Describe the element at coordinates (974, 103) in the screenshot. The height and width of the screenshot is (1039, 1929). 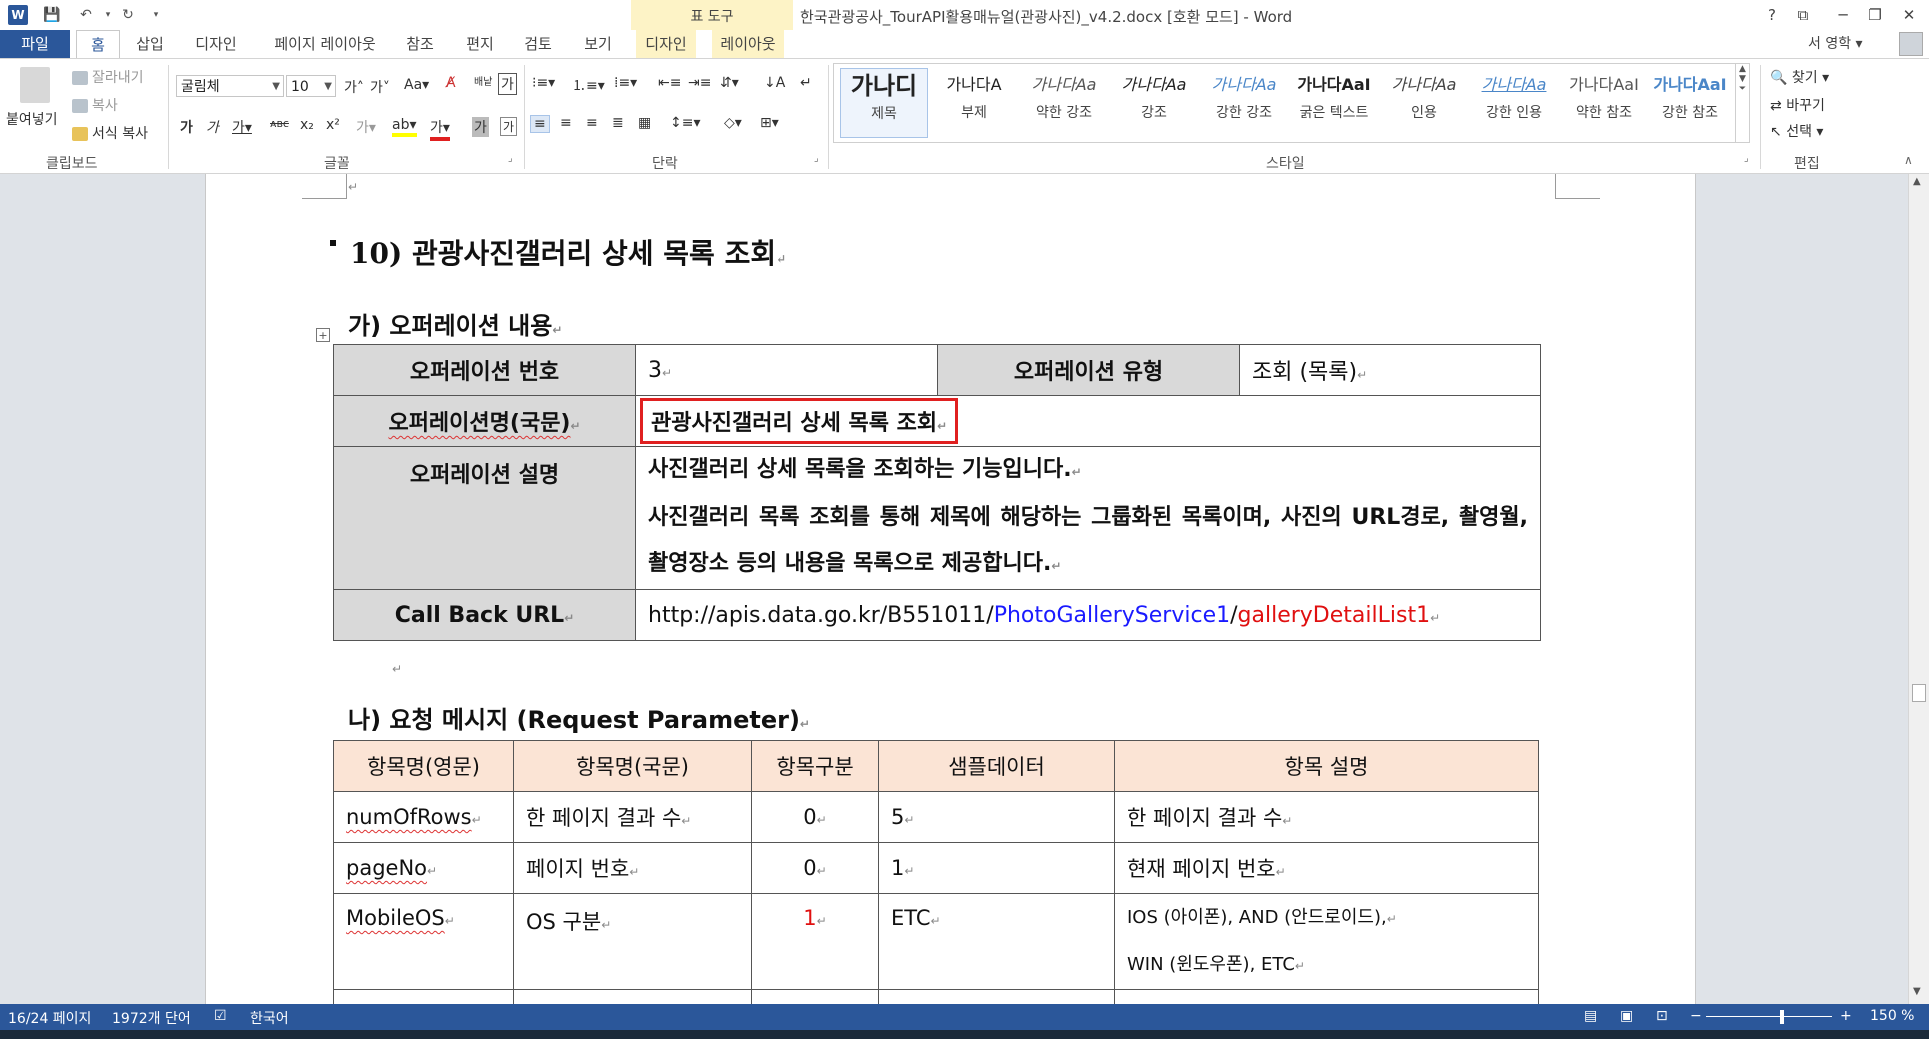
I see `style-subtitle: 가나다A 부제` at that location.